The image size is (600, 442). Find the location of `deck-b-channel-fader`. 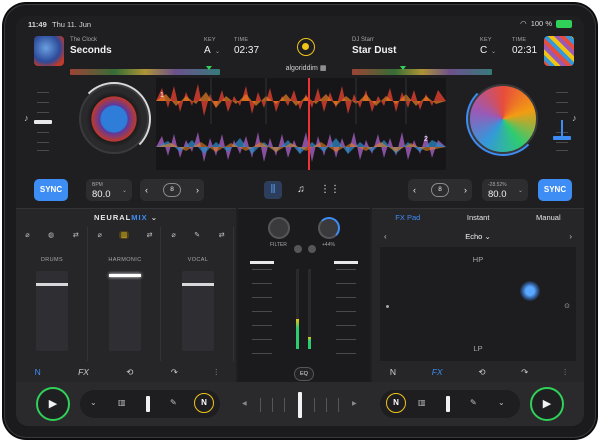

deck-b-channel-fader is located at coordinates (346, 313).